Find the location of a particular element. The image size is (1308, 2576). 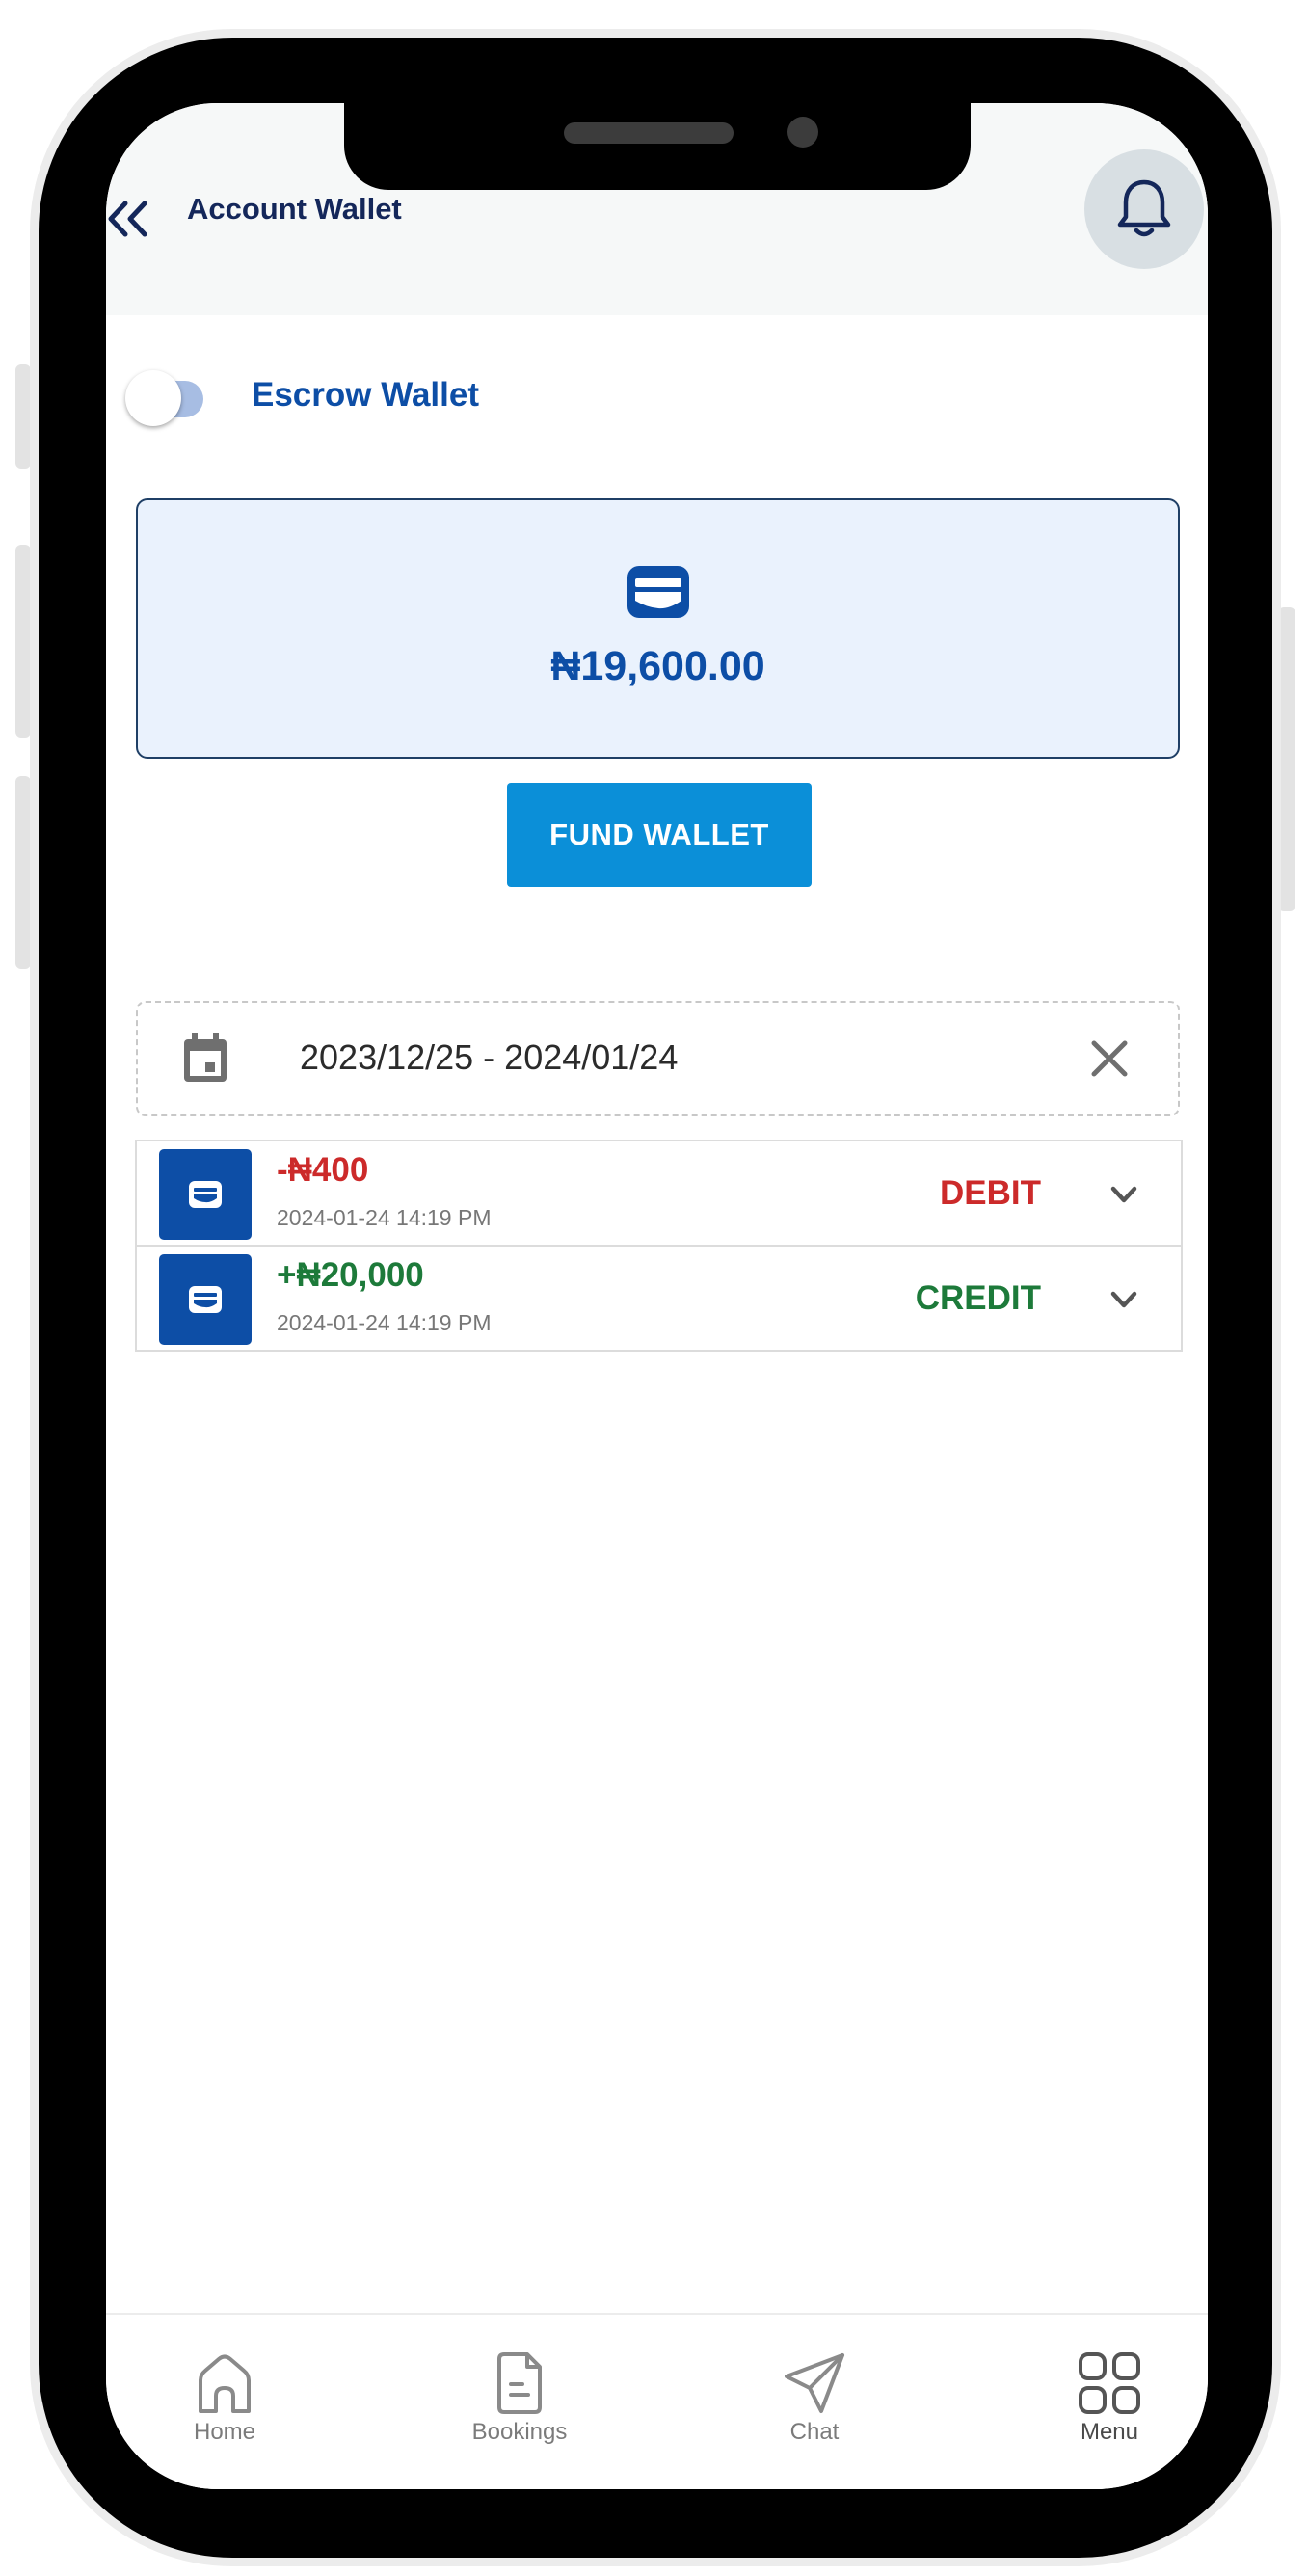

page-title: Account Wallet is located at coordinates (294, 209).